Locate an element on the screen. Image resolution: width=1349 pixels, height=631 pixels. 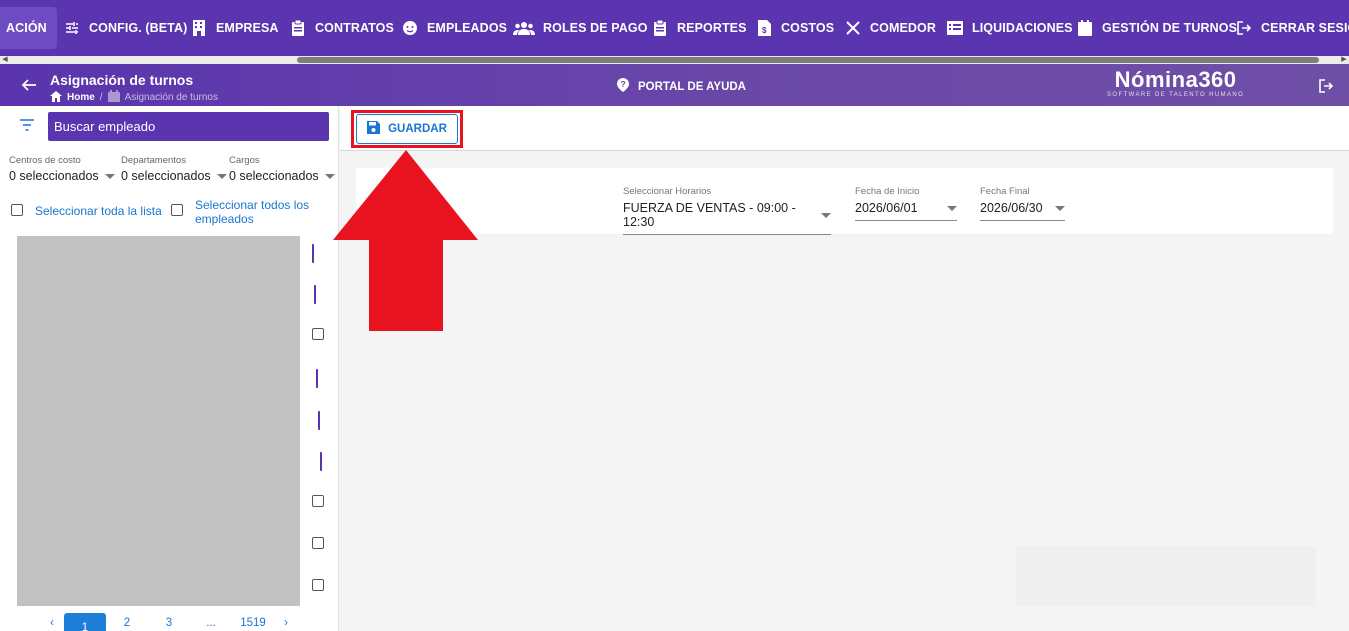
department-select: Departamentos 0 seleccionados is located at coordinates (174, 169).